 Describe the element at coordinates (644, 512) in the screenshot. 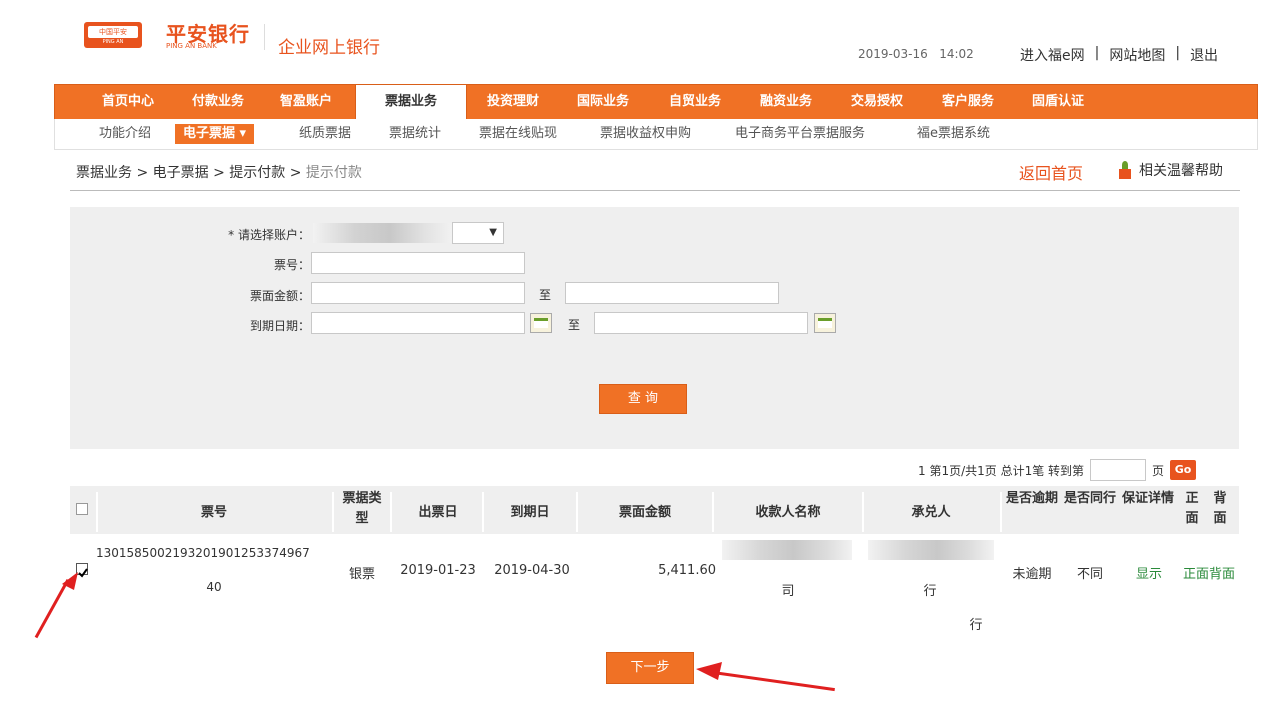

I see `col-amount: 票面金额` at that location.